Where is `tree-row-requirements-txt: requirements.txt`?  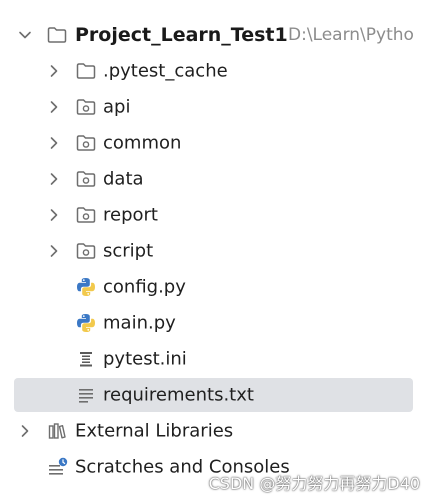 tree-row-requirements-txt: requirements.txt is located at coordinates (213, 395).